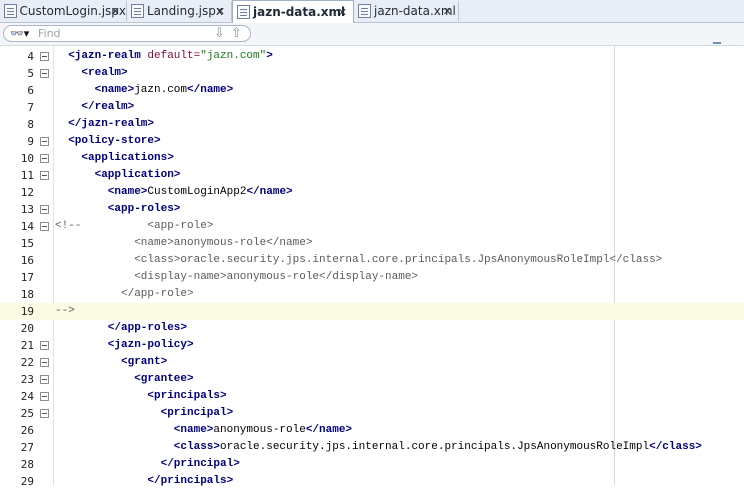 Image resolution: width=744 pixels, height=490 pixels. What do you see at coordinates (111, 124) in the screenshot?
I see `code-token-tag: </jazn-realm>` at bounding box center [111, 124].